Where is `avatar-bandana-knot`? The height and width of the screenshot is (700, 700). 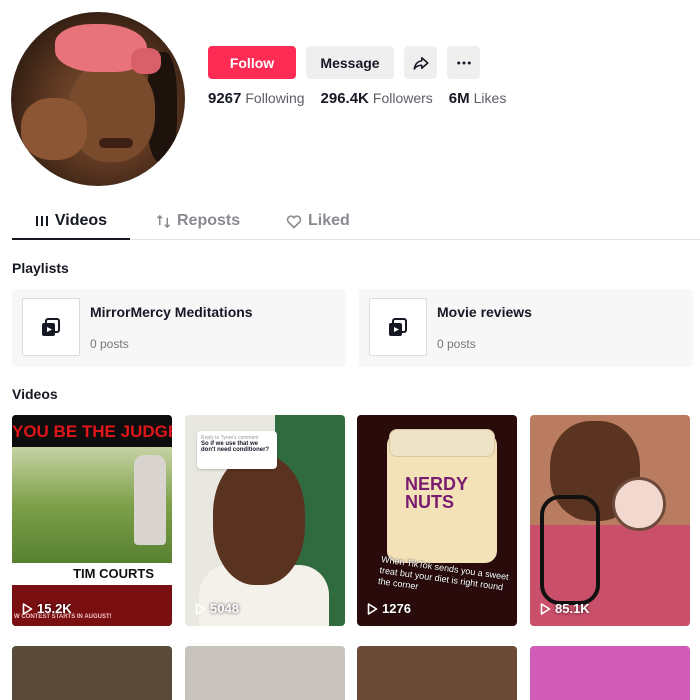
avatar-bandana-knot is located at coordinates (146, 61).